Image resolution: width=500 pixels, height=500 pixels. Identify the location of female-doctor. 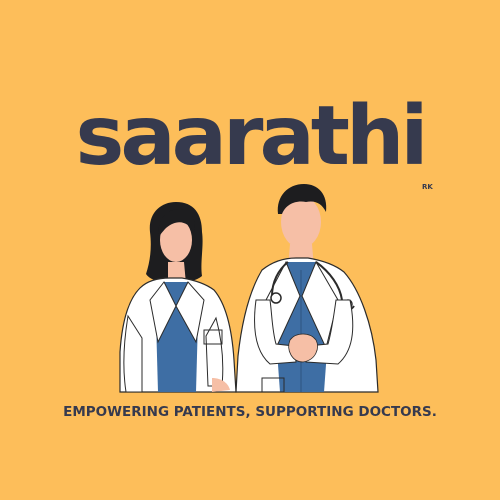
(178, 297).